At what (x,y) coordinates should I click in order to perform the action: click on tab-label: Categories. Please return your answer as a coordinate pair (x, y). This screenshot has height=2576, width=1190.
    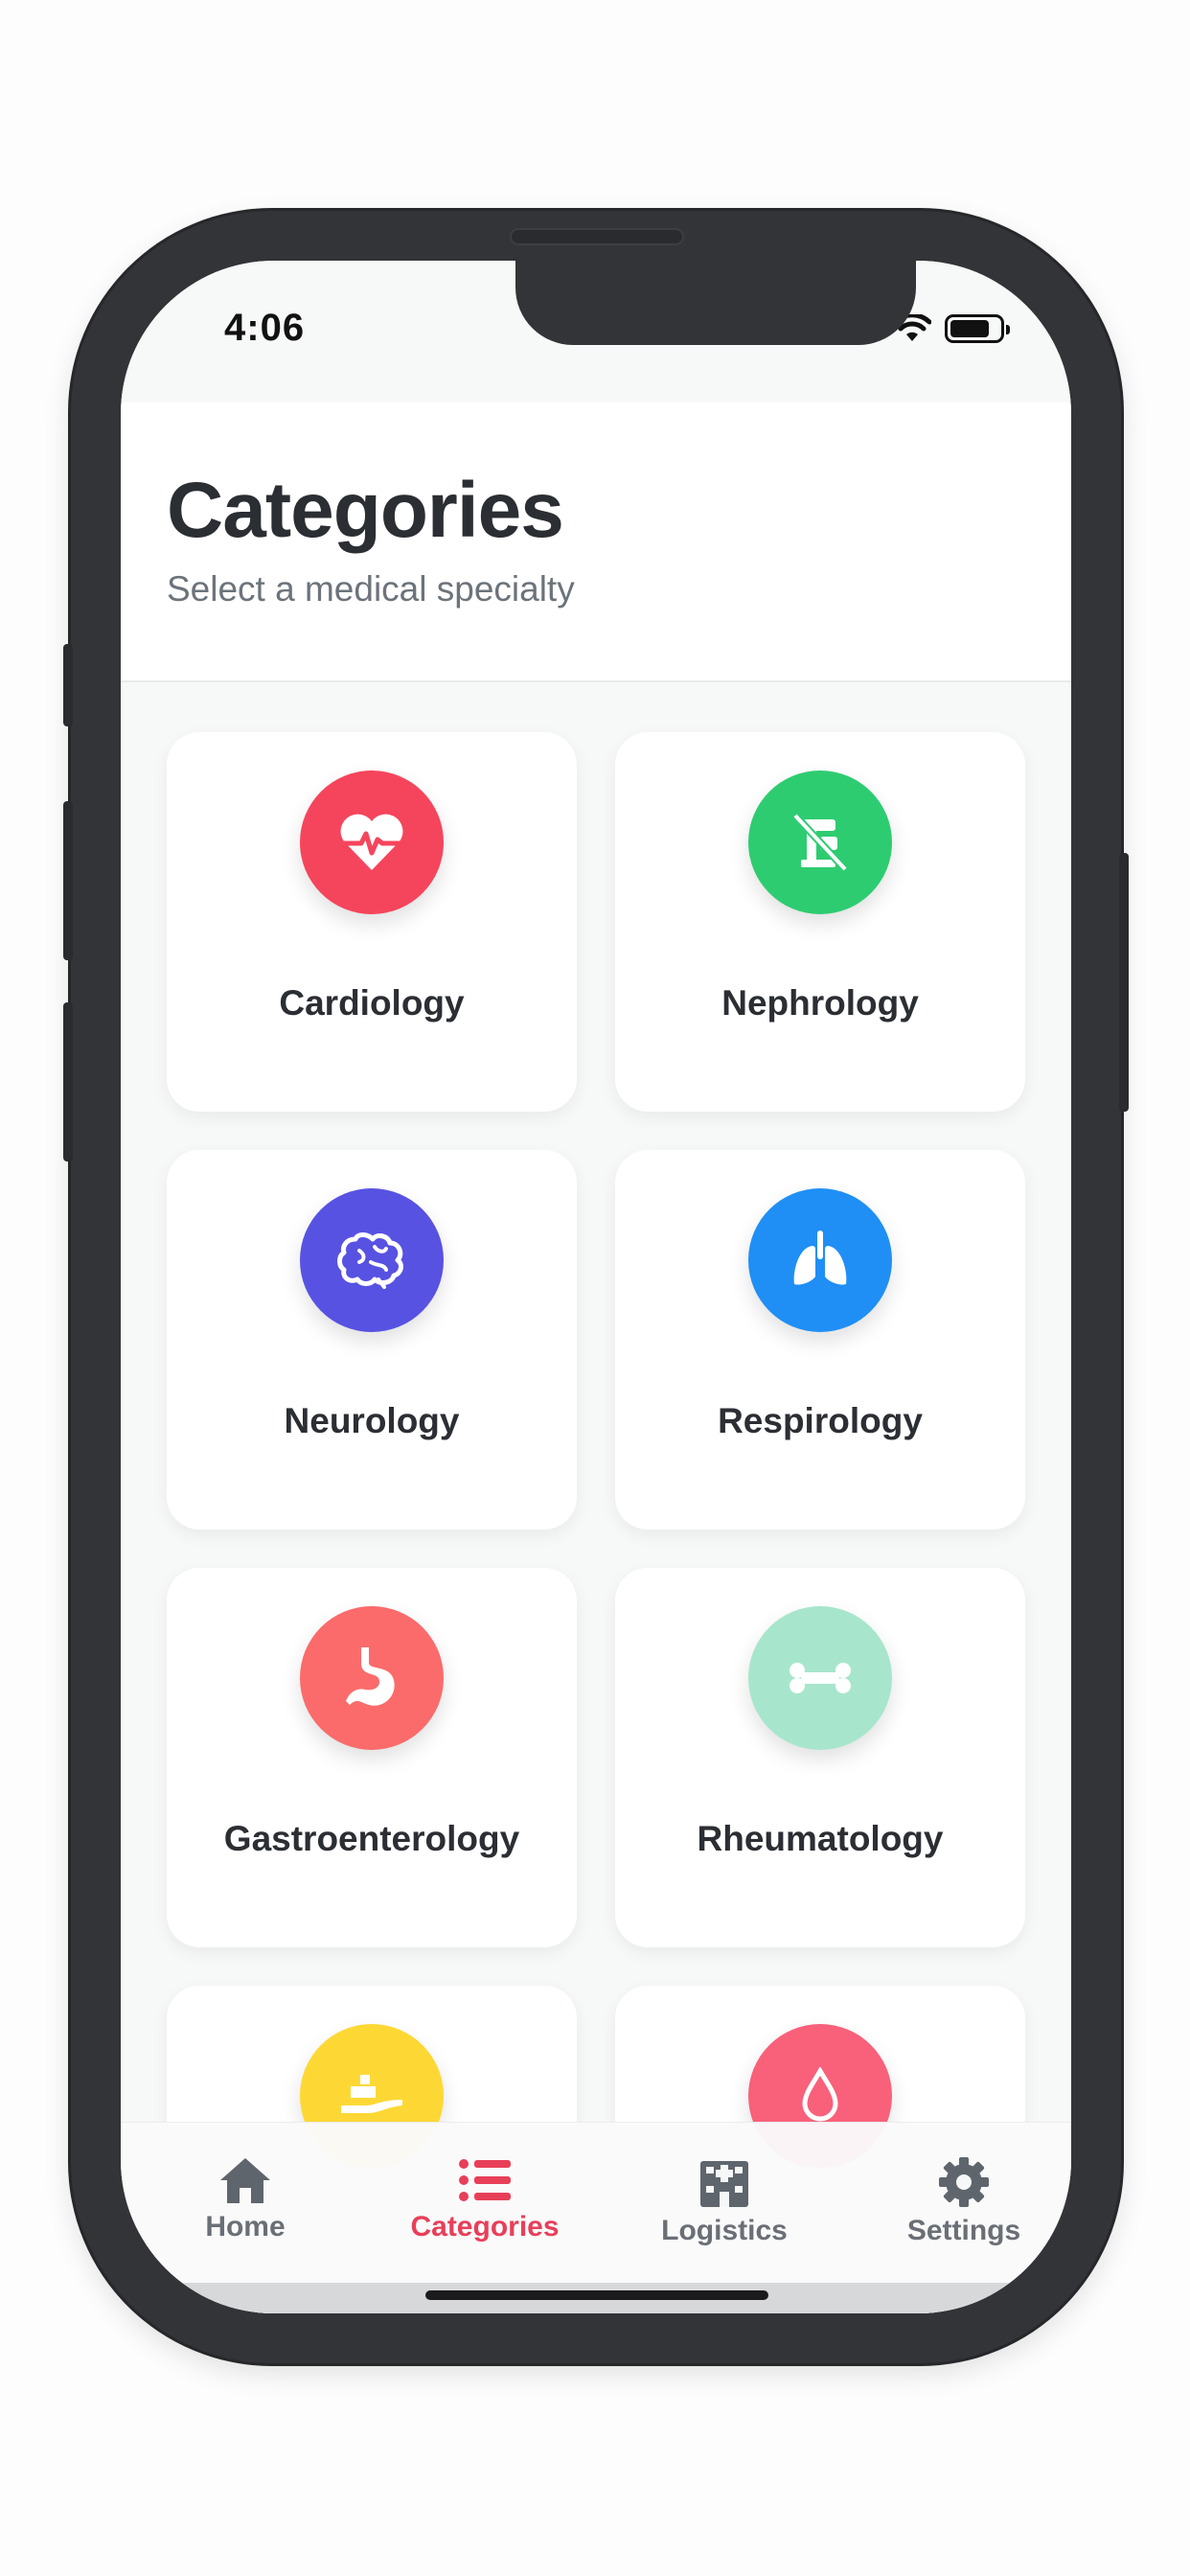
    Looking at the image, I should click on (485, 2226).